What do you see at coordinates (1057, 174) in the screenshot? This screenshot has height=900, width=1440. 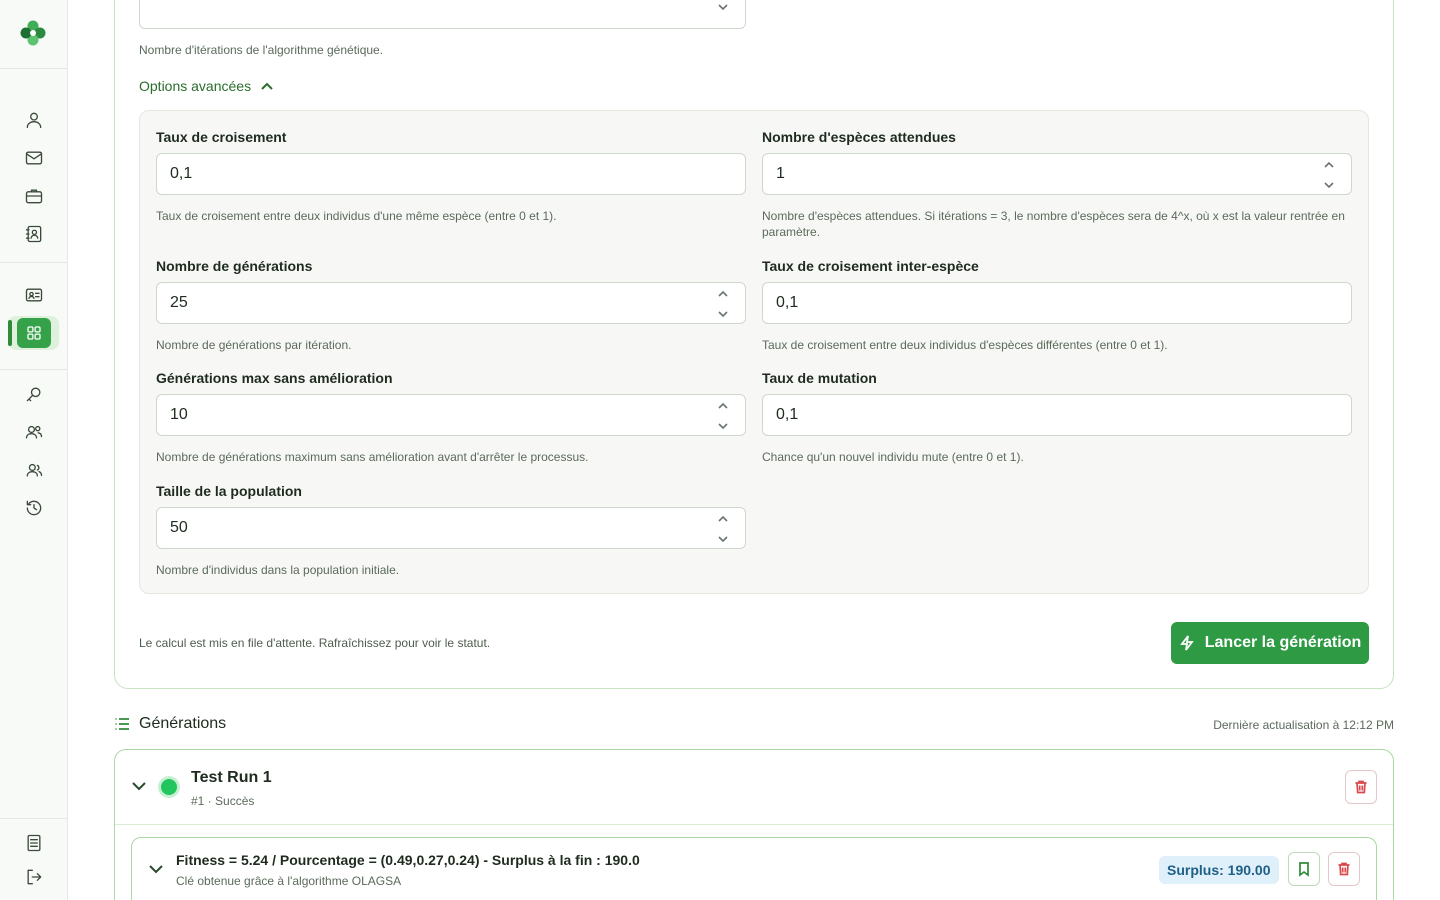 I see `species-count-input: 1` at bounding box center [1057, 174].